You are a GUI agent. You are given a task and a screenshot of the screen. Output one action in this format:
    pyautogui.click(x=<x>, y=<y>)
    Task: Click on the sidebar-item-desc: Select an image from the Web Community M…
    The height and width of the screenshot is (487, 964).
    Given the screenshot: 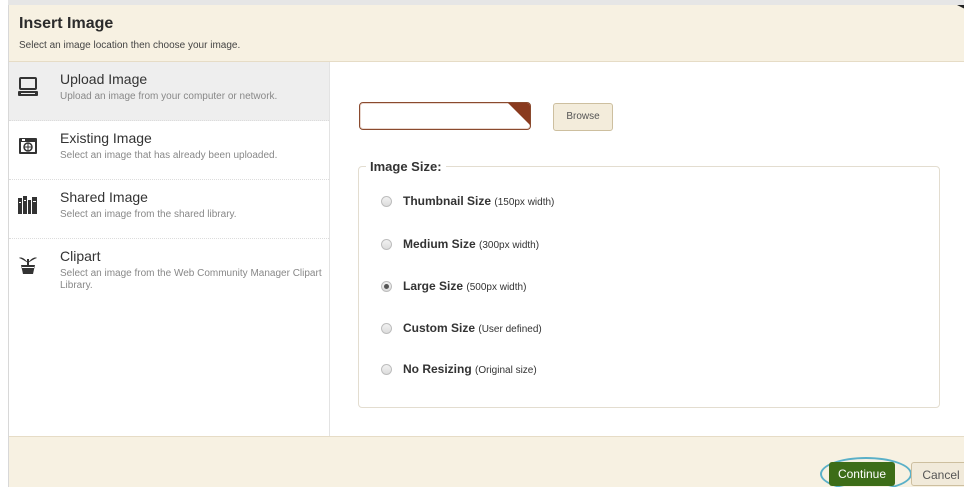 What is the action you would take?
    pyautogui.click(x=191, y=279)
    